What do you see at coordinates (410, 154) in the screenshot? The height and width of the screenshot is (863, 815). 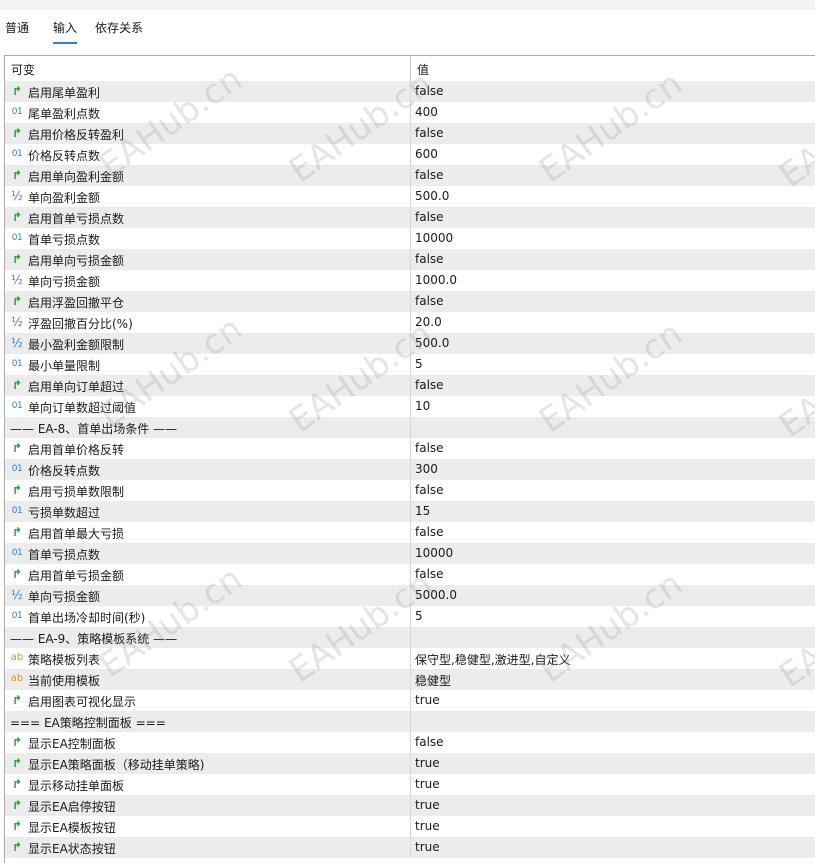 I see `table-row: 01 价格反转点数 600` at bounding box center [410, 154].